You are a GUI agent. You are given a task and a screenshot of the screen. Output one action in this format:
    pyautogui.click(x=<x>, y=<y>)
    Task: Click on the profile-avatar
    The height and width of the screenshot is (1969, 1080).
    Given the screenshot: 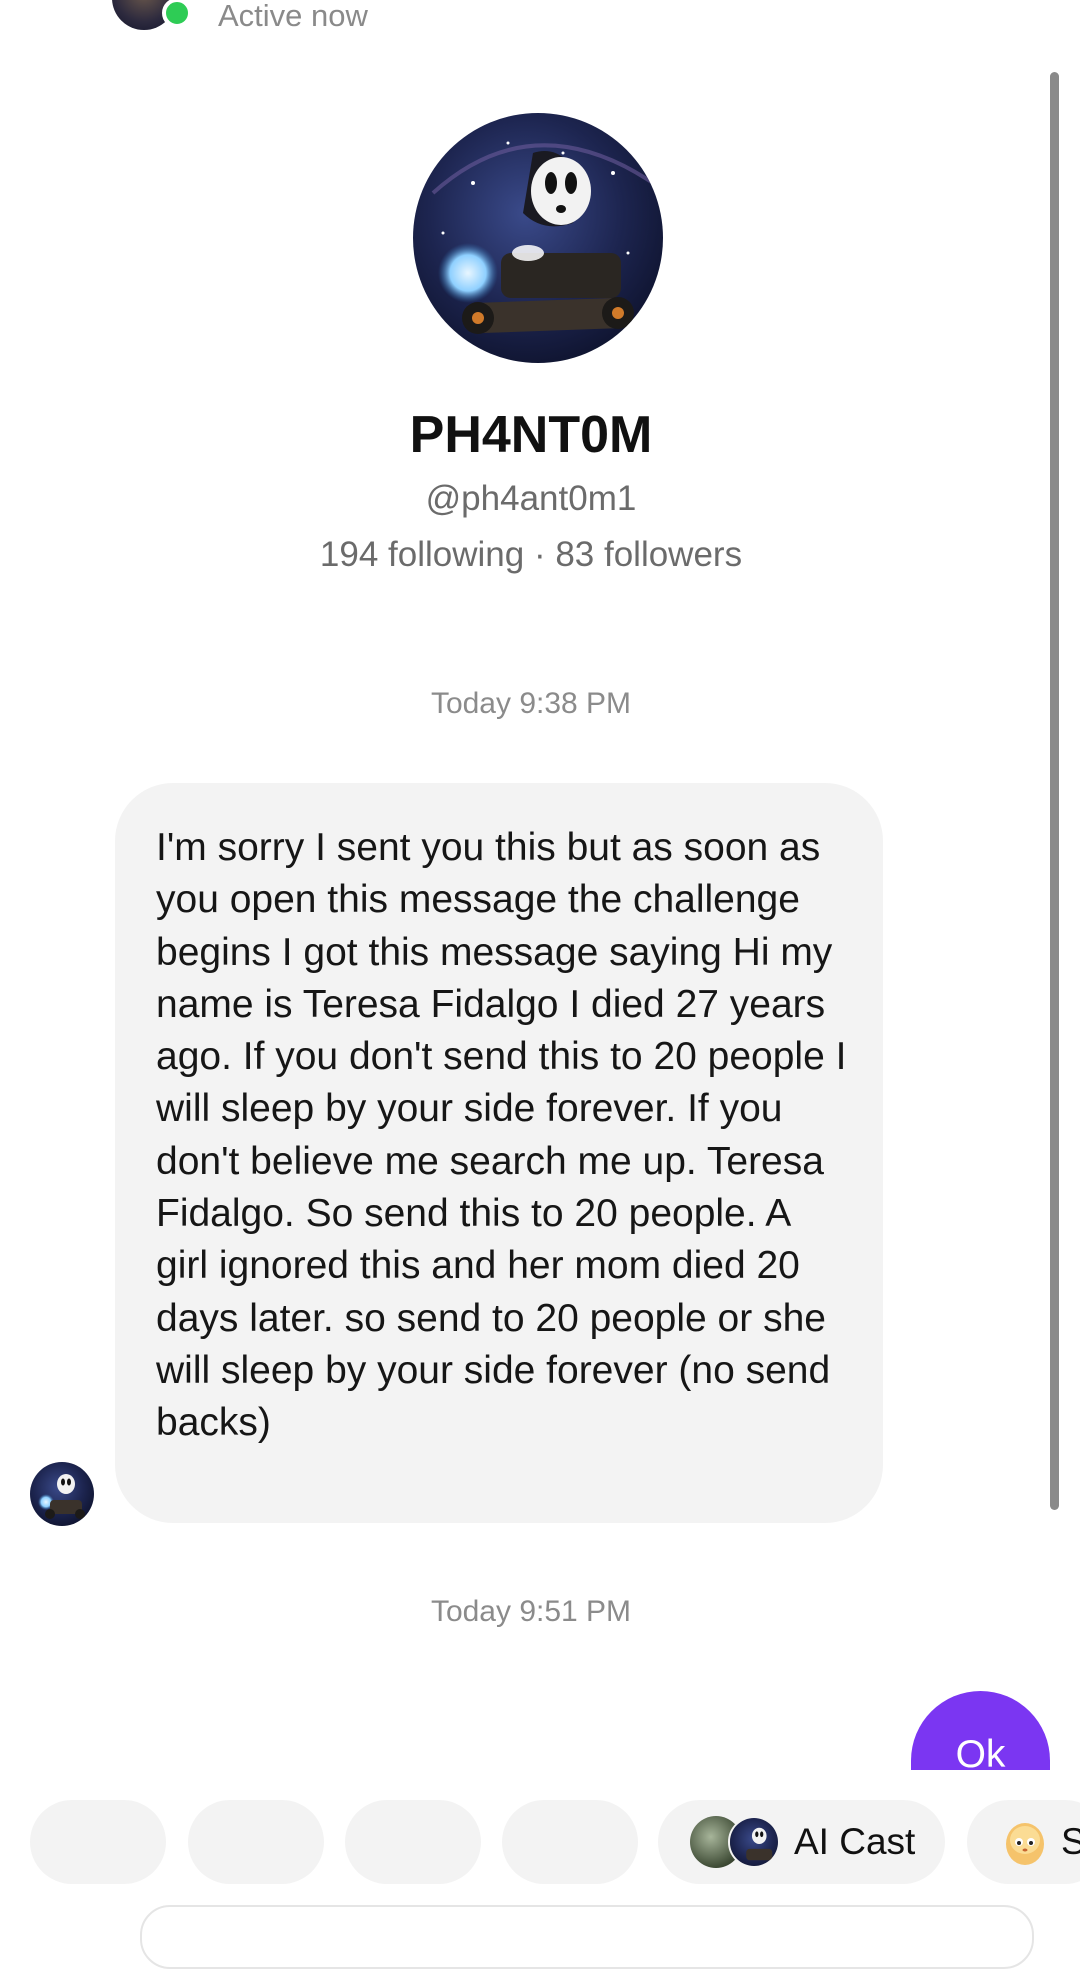 What is the action you would take?
    pyautogui.click(x=538, y=238)
    